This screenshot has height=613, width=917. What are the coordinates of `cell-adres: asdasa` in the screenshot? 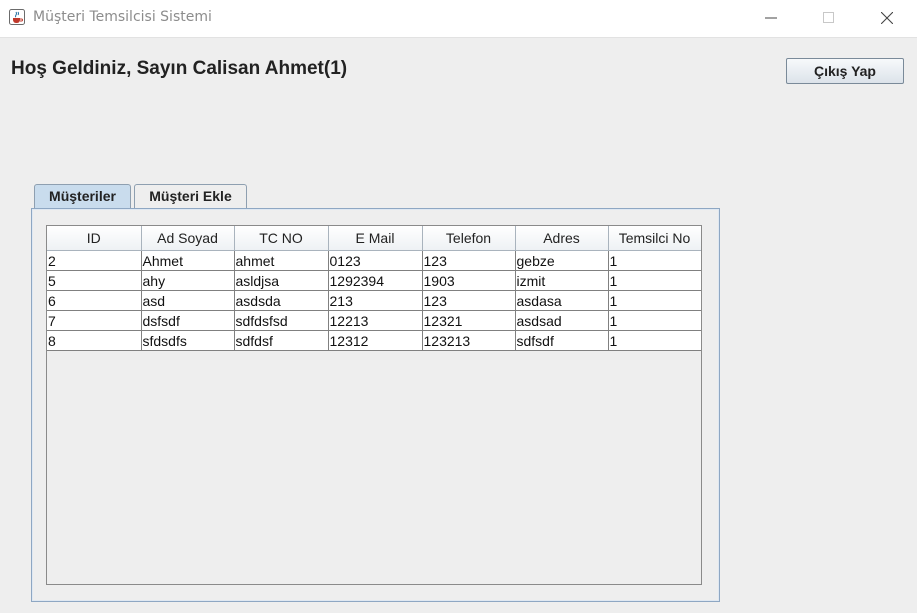 It's located at (562, 300).